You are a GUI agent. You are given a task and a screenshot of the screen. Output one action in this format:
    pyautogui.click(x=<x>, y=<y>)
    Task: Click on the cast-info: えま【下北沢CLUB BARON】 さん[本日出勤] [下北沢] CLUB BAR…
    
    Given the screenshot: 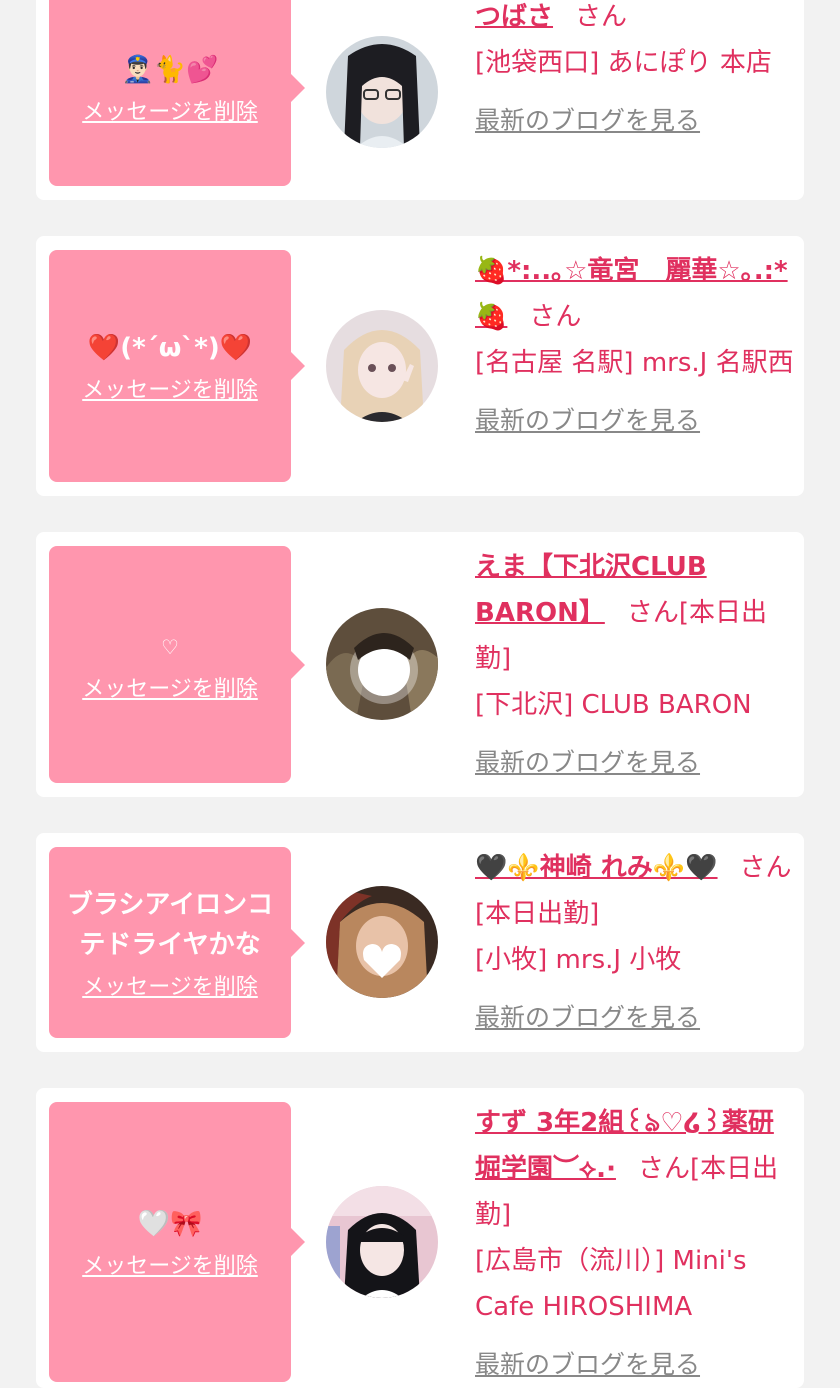 What is the action you would take?
    pyautogui.click(x=635, y=665)
    